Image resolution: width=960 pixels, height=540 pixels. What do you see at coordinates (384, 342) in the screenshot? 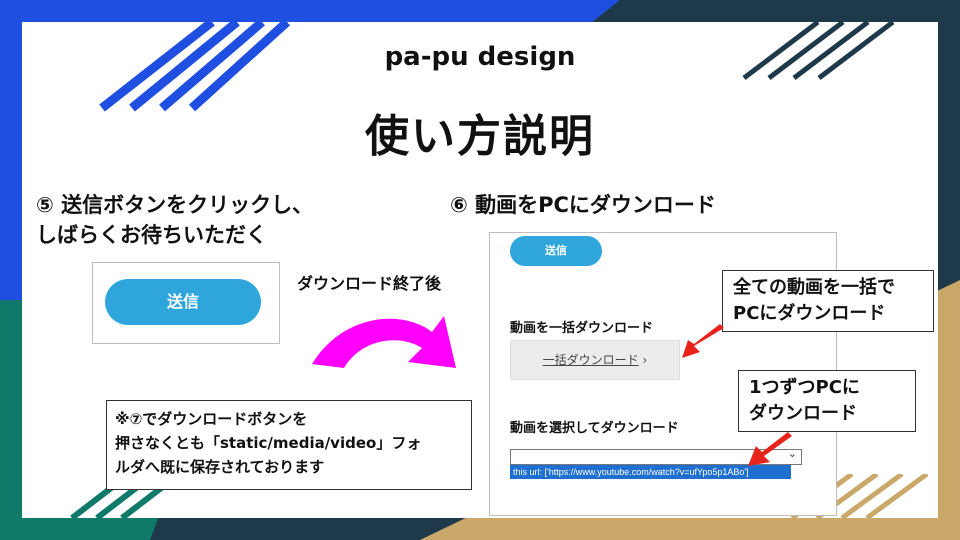
I see `magenta-curved-arrow-icon` at bounding box center [384, 342].